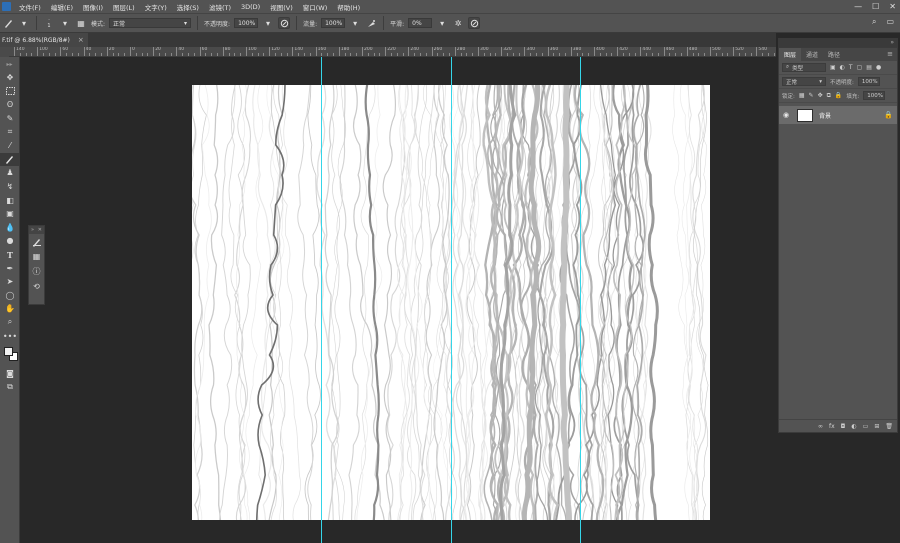  What do you see at coordinates (829, 96) in the screenshot?
I see `lock-artboard-icon: ⧉` at bounding box center [829, 96].